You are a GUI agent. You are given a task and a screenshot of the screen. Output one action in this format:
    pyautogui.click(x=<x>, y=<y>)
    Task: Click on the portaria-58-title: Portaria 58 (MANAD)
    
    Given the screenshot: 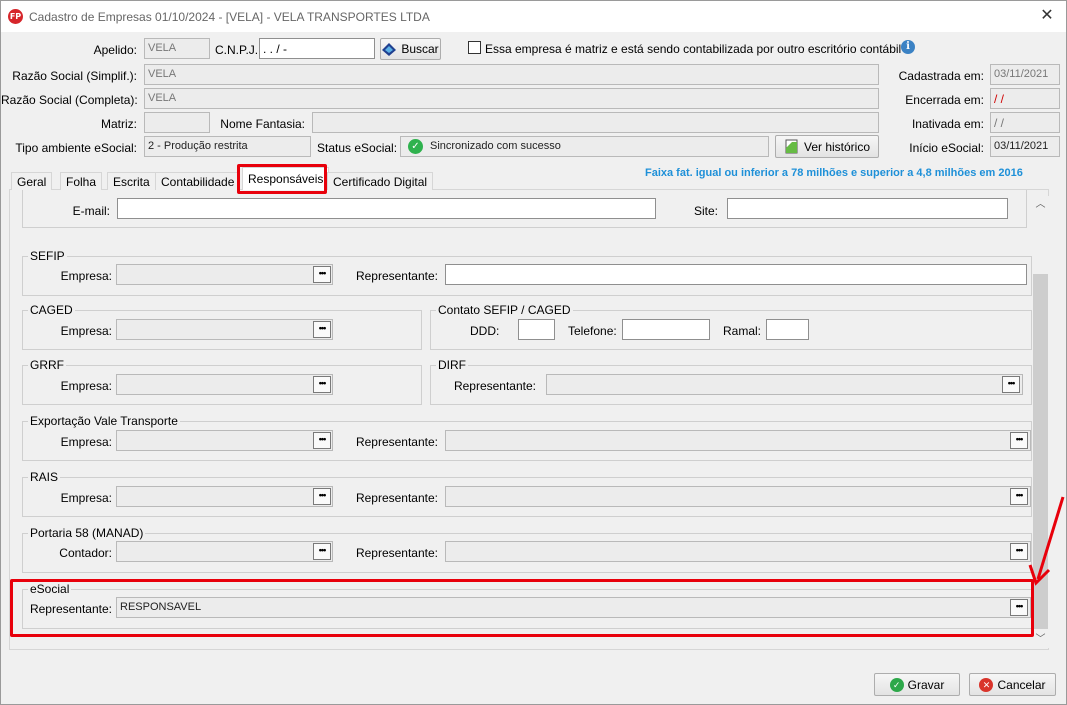 What is the action you would take?
    pyautogui.click(x=87, y=533)
    